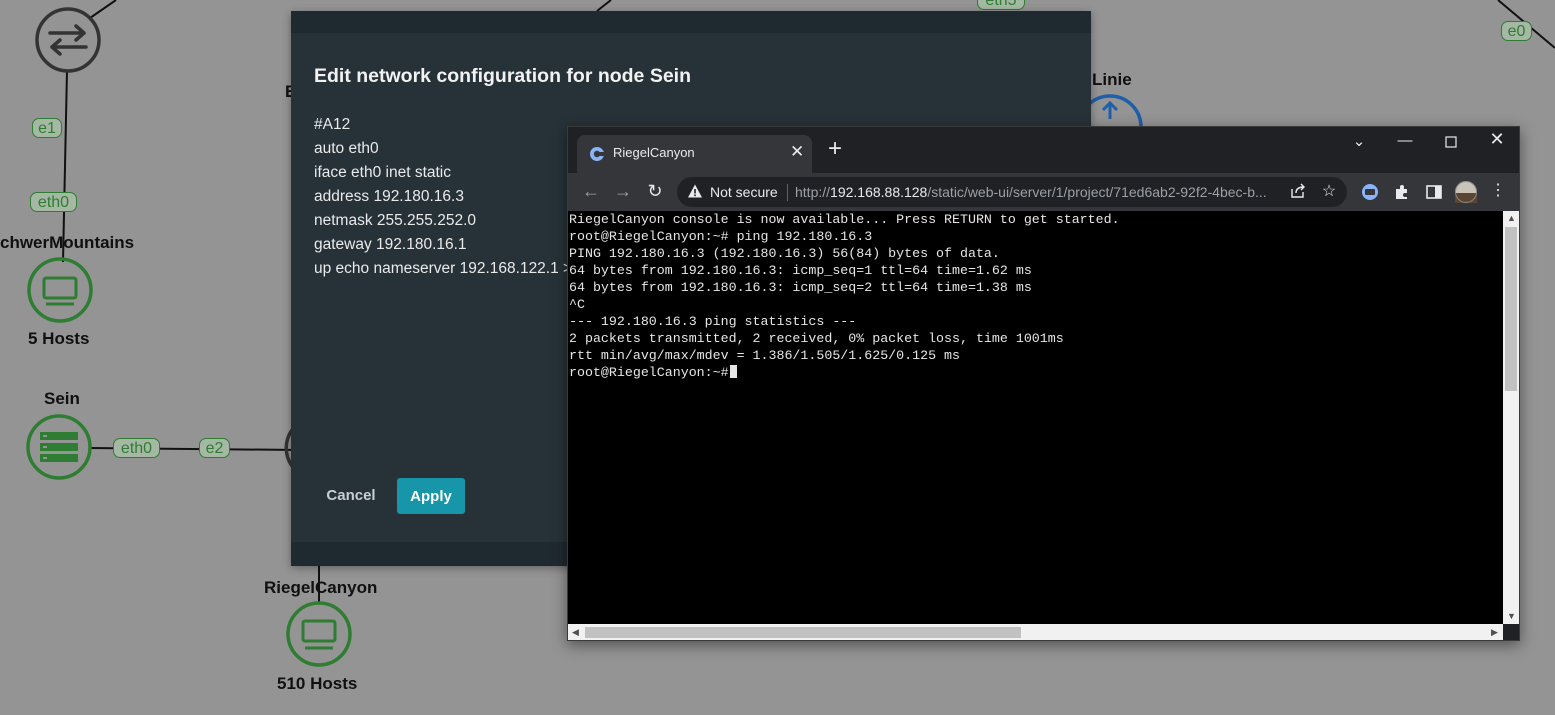 The image size is (1555, 715). What do you see at coordinates (214, 448) in the screenshot?
I see `port-tag-e2: e2` at bounding box center [214, 448].